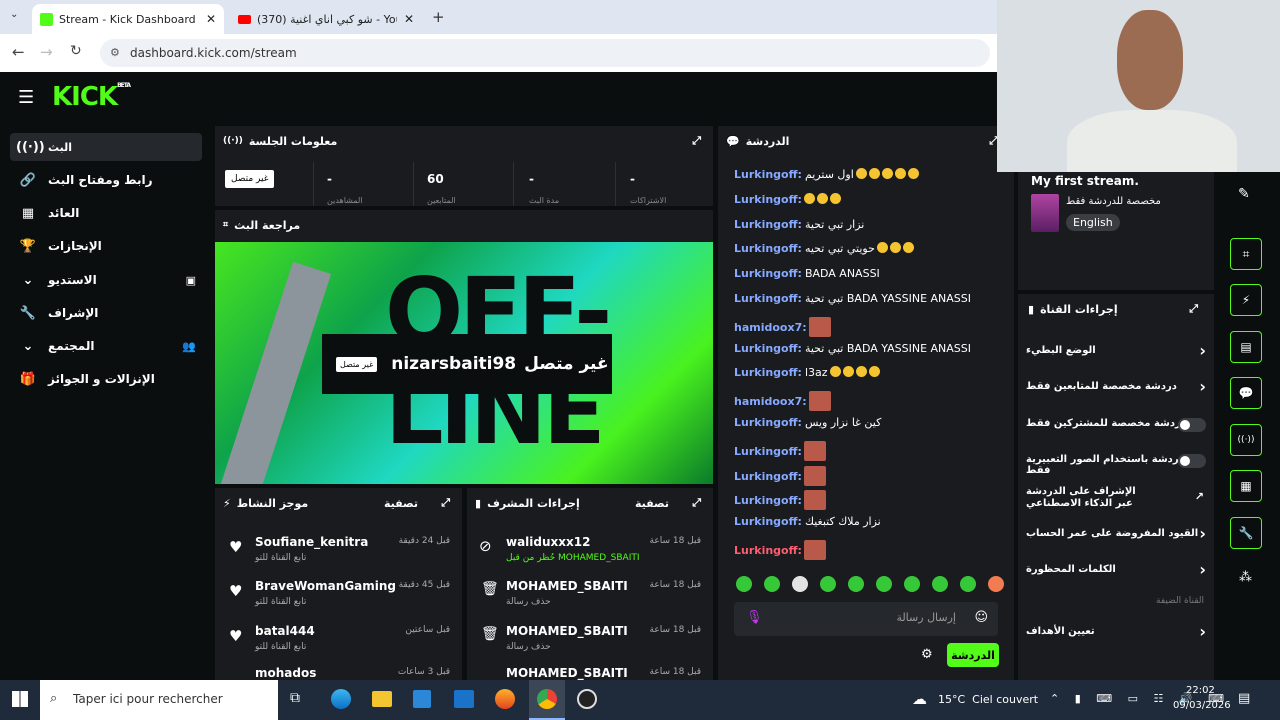 Image resolution: width=1280 pixels, height=720 pixels. I want to click on microphone-icon: 🎙, so click(754, 617).